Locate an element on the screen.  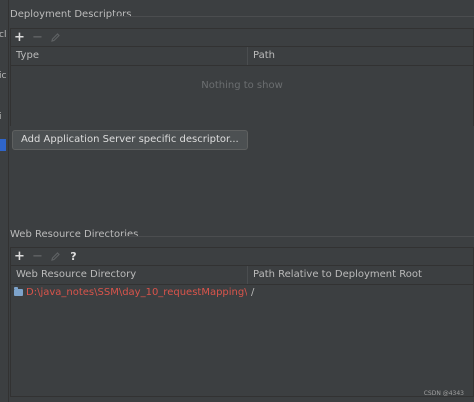
column-relative-path: Path Relative to Deployment Root is located at coordinates (360, 275).